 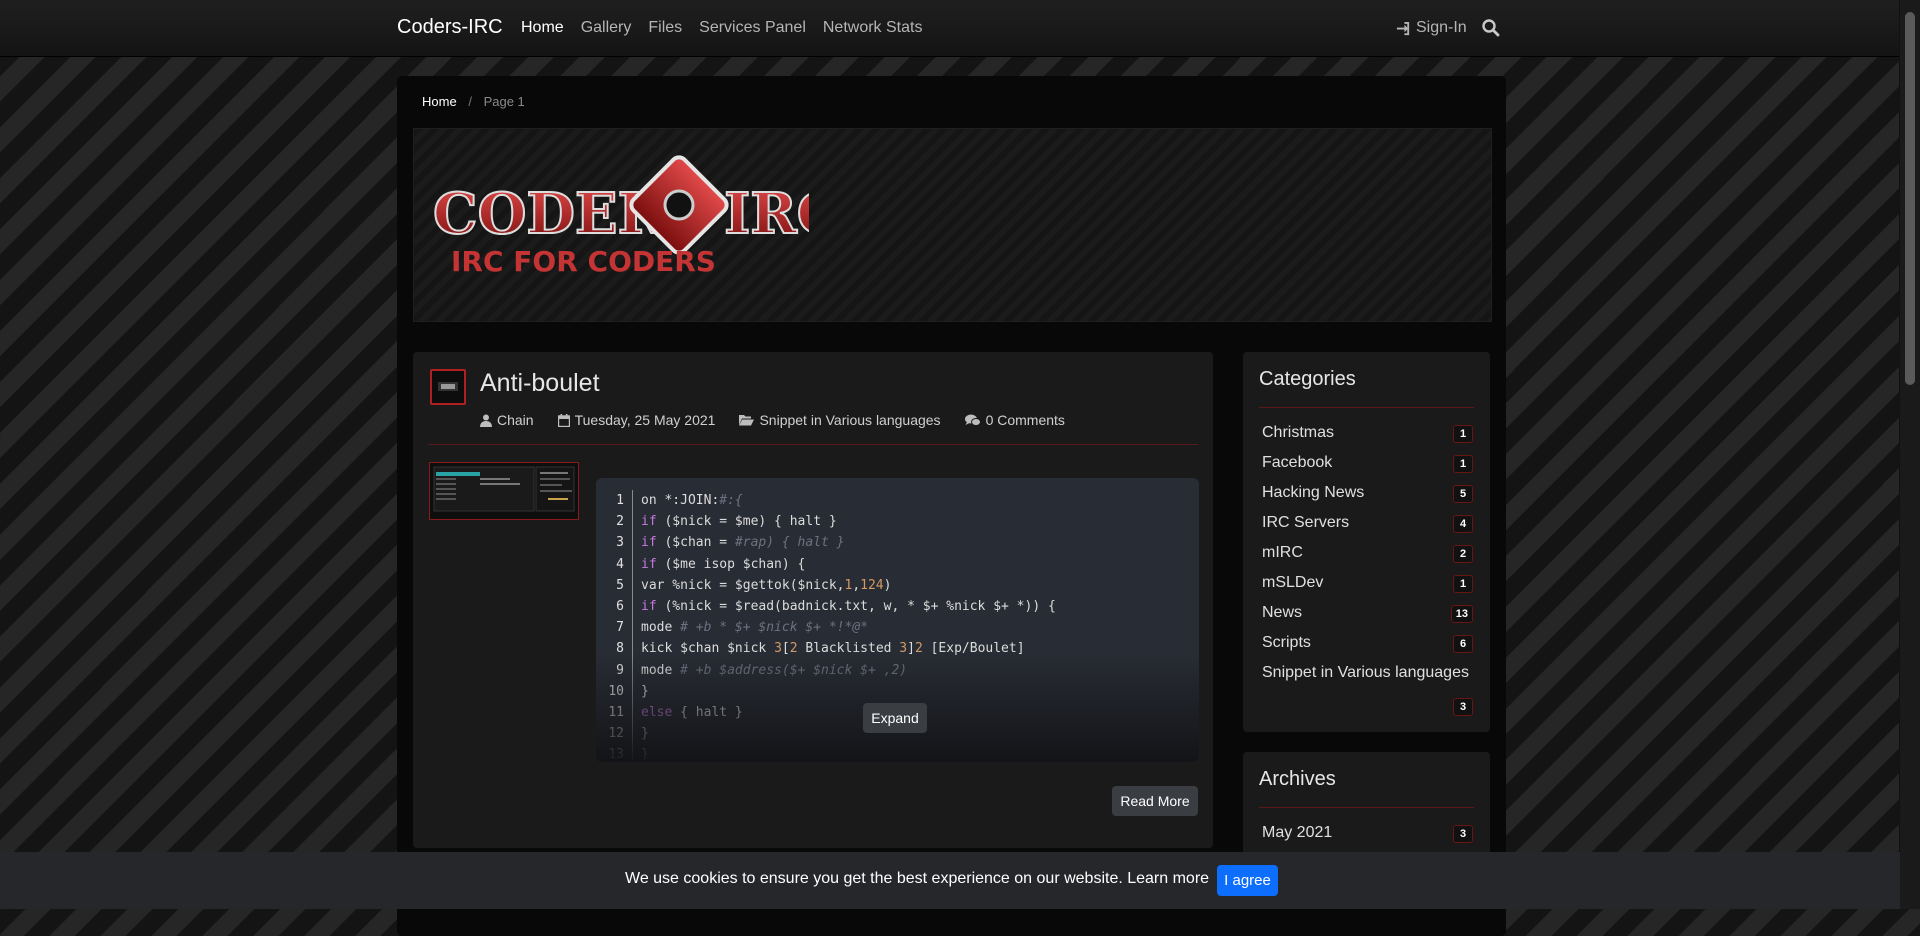 I want to click on calendar-icon, so click(x=563, y=420).